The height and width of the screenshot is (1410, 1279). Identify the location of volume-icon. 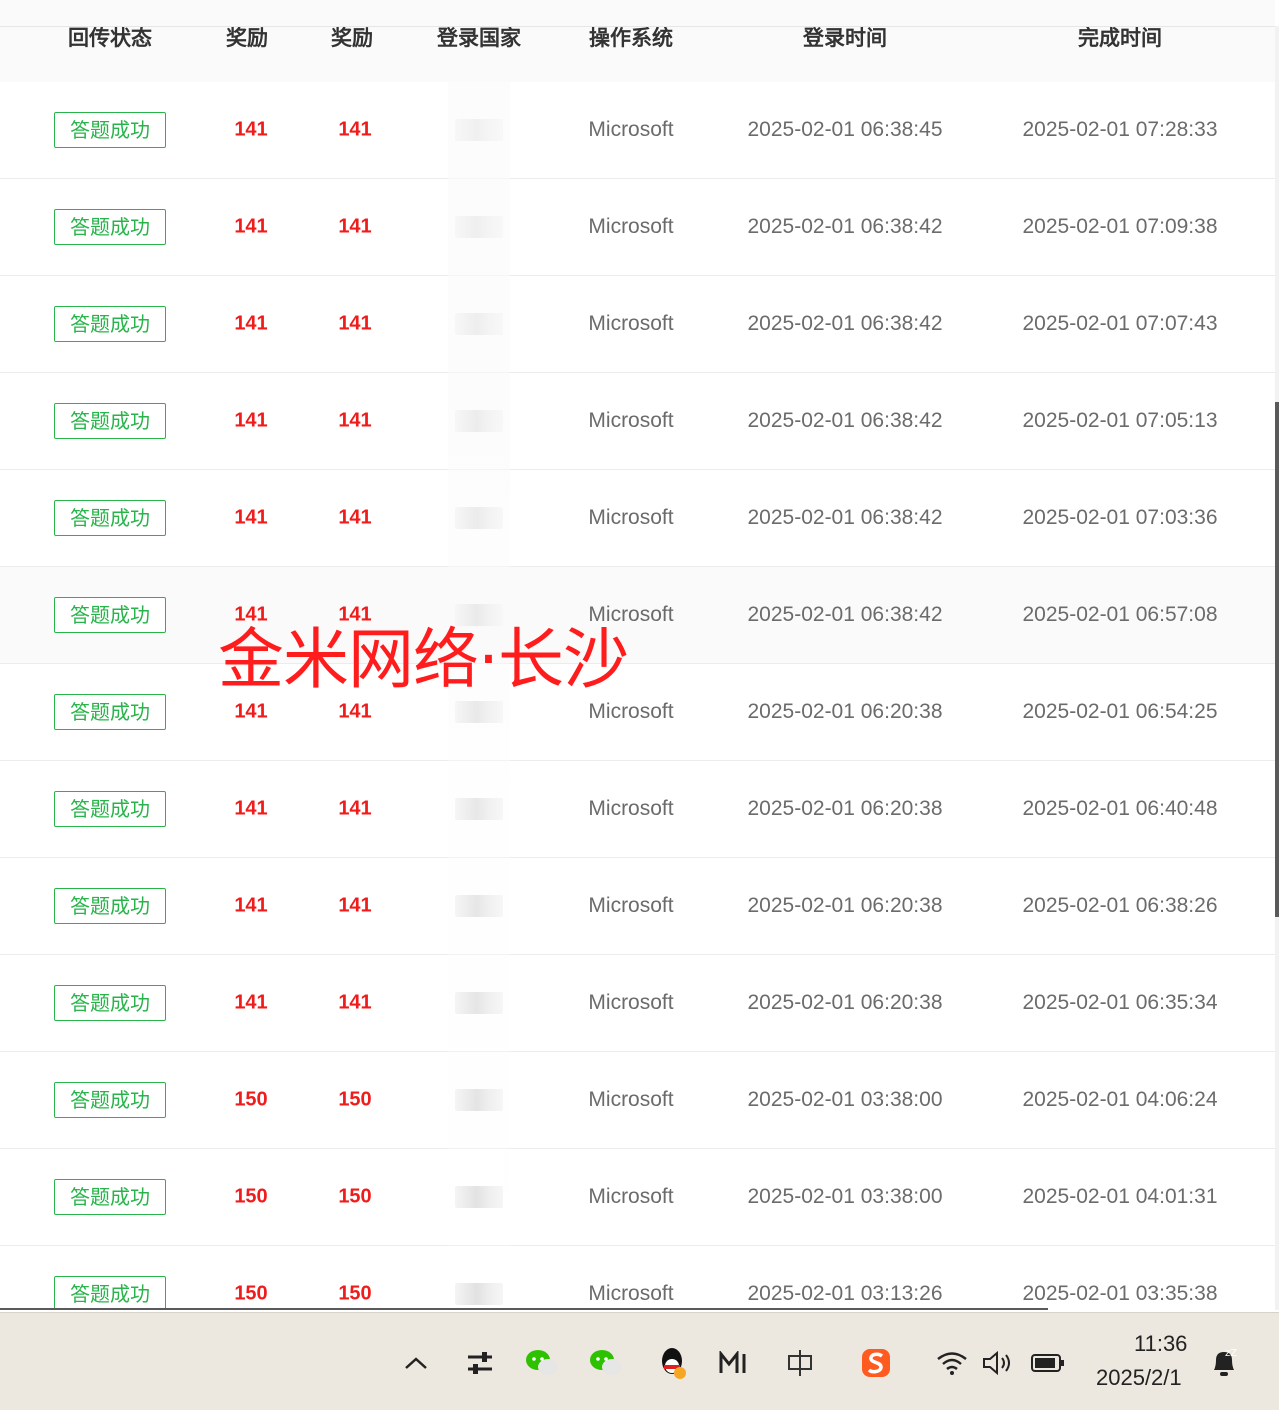
(998, 1363).